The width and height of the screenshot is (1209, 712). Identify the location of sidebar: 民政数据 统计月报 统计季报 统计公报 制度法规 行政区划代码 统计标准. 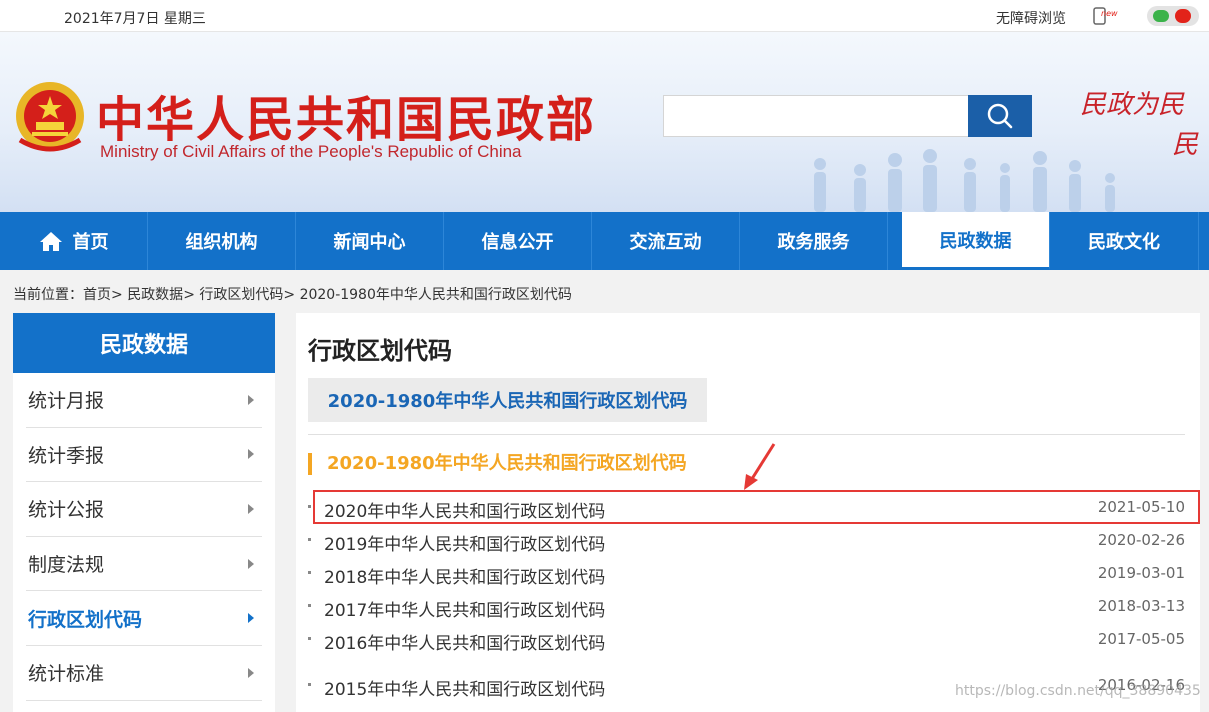
(144, 512).